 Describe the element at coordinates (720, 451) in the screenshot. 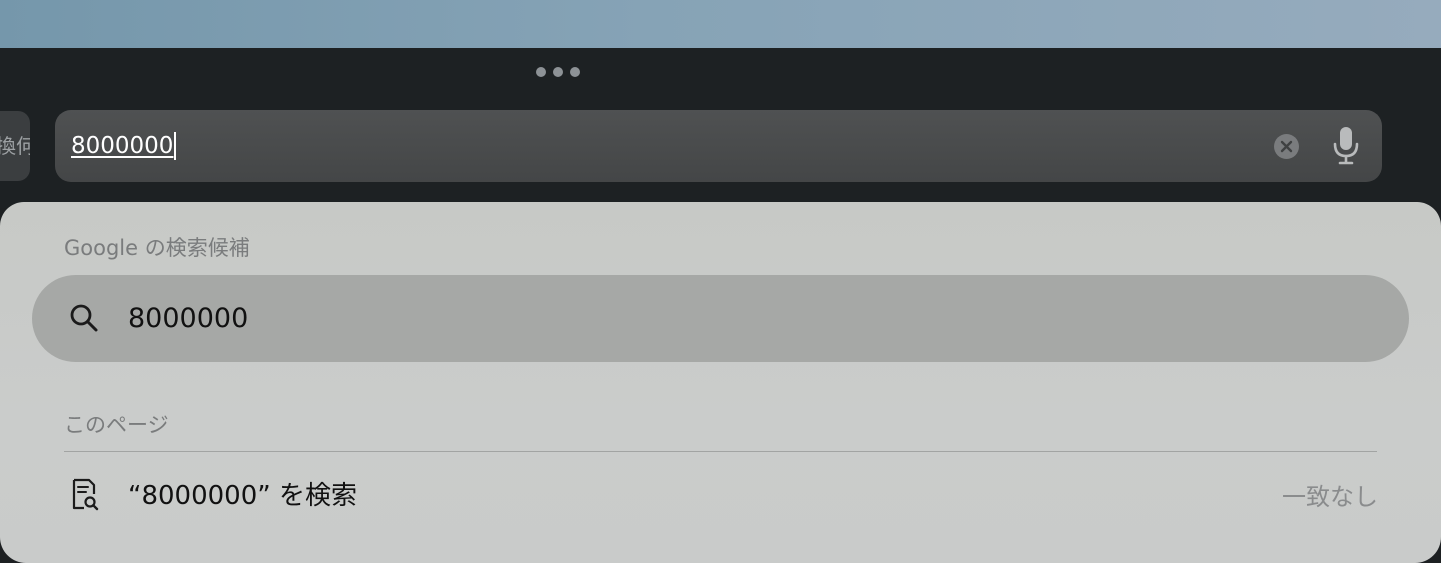

I see `section-divider` at that location.